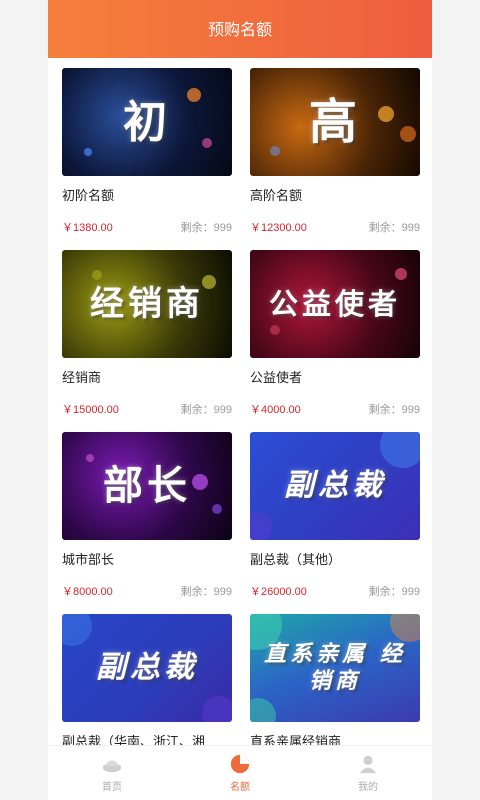  Describe the element at coordinates (88, 559) in the screenshot. I see `product-name: 城市部长` at that location.